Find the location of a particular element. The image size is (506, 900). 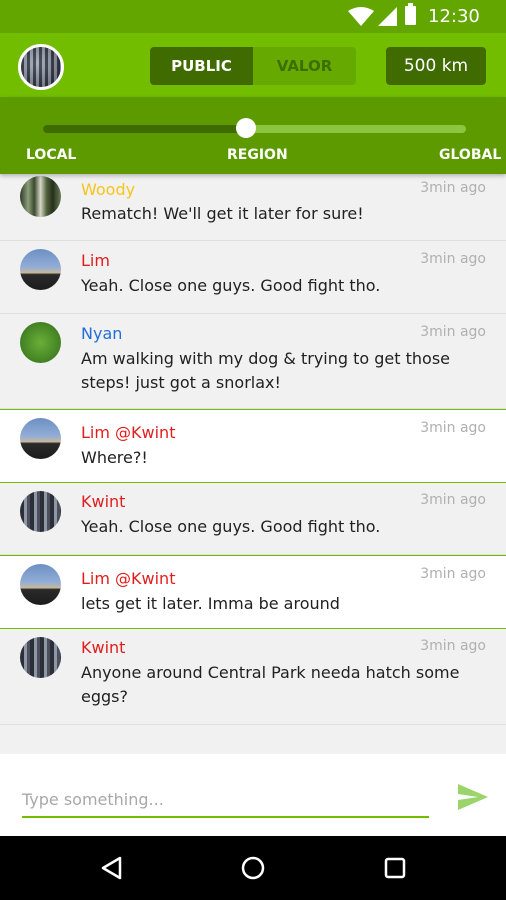

channel-switch: PUBLIC VALOR is located at coordinates (253, 66).